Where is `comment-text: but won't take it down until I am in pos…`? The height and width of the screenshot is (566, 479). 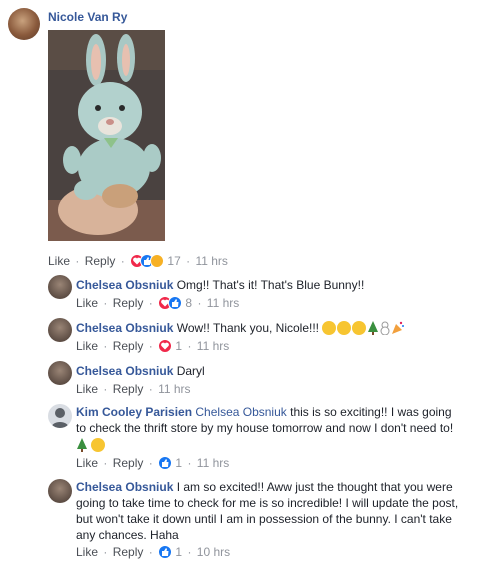
comment-text: but won't take it down until I am in pos… is located at coordinates (264, 519).